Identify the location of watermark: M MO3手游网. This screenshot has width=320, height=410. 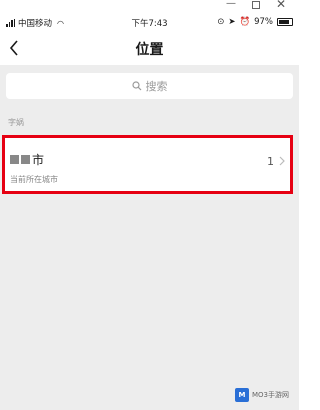
(261, 395).